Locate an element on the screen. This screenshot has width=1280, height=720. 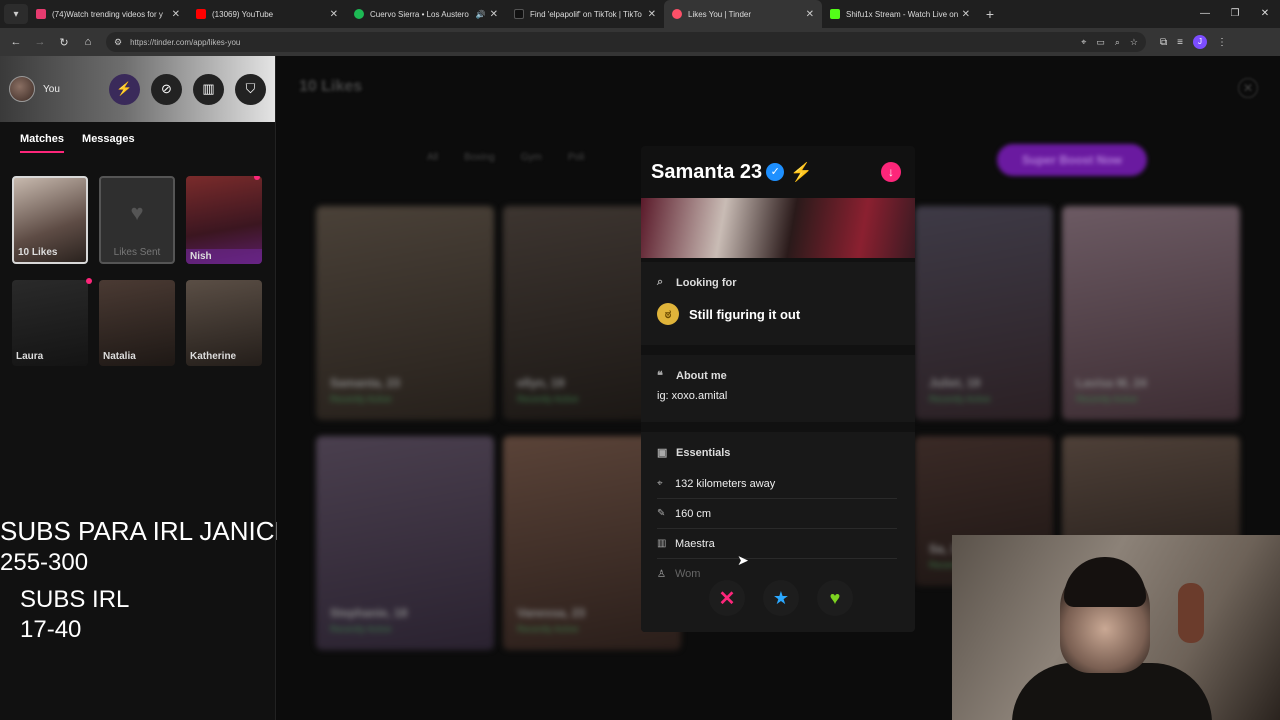
match-name: Nish is located at coordinates (224, 256).